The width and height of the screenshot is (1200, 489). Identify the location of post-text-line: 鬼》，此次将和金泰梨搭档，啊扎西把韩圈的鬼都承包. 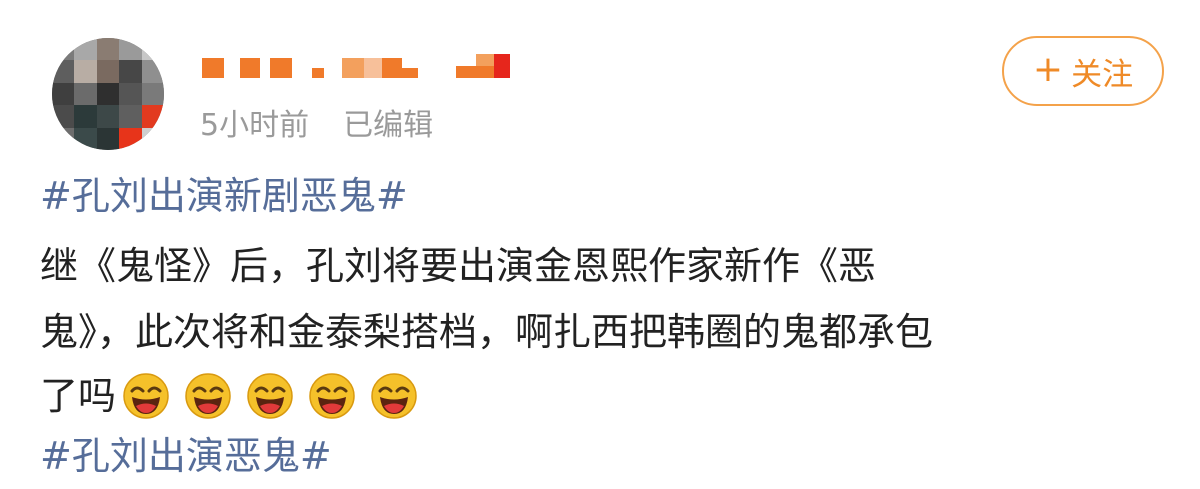
(487, 332).